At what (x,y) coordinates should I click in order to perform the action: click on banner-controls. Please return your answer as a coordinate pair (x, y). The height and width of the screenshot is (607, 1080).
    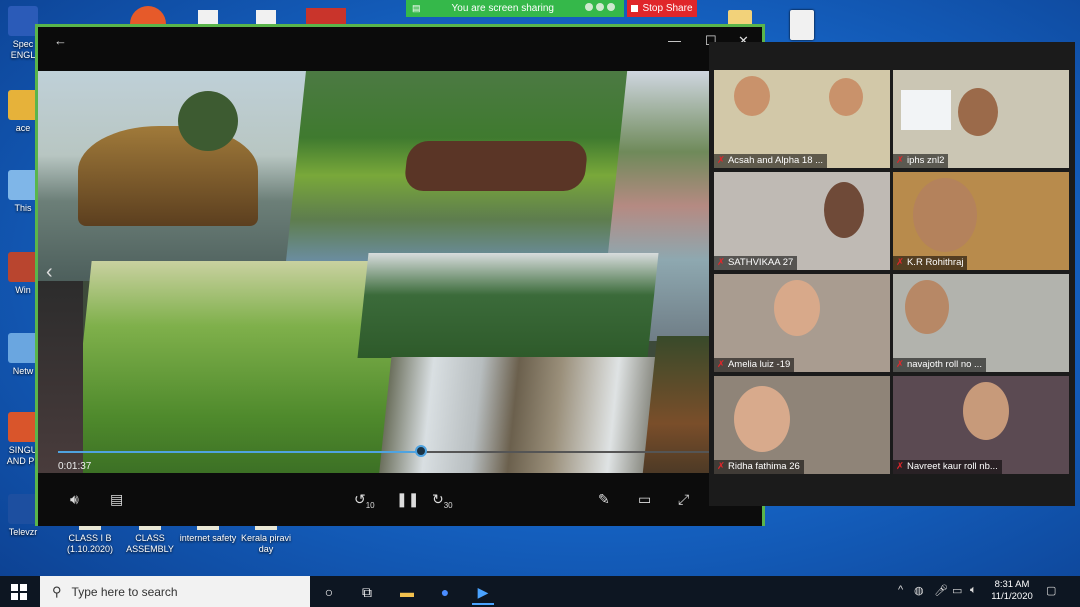
    Looking at the image, I should click on (601, 8).